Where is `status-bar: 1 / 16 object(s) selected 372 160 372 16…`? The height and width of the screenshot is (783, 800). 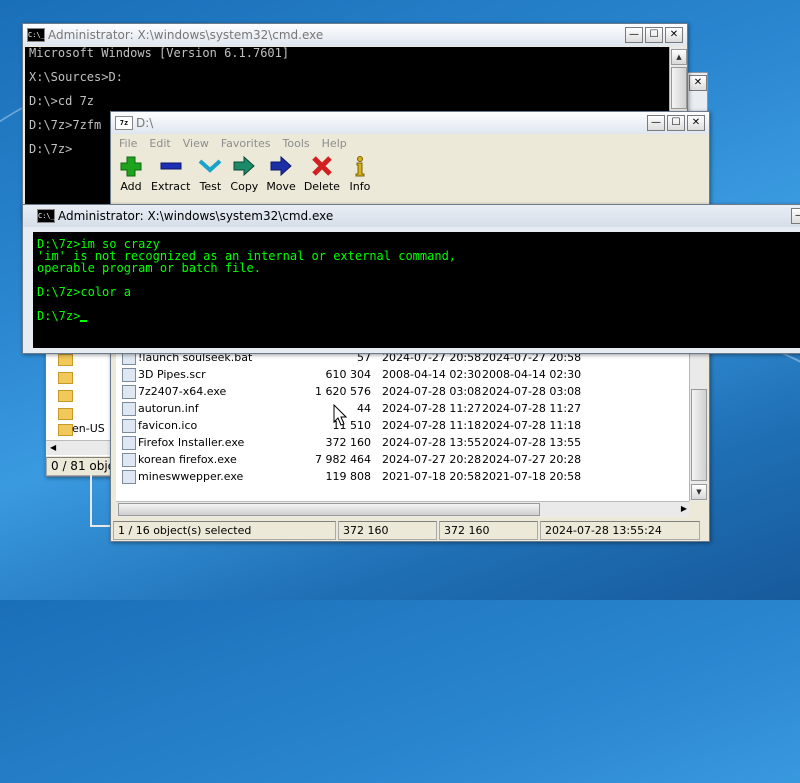 status-bar: 1 / 16 object(s) selected 372 160 372 16… is located at coordinates (408, 530).